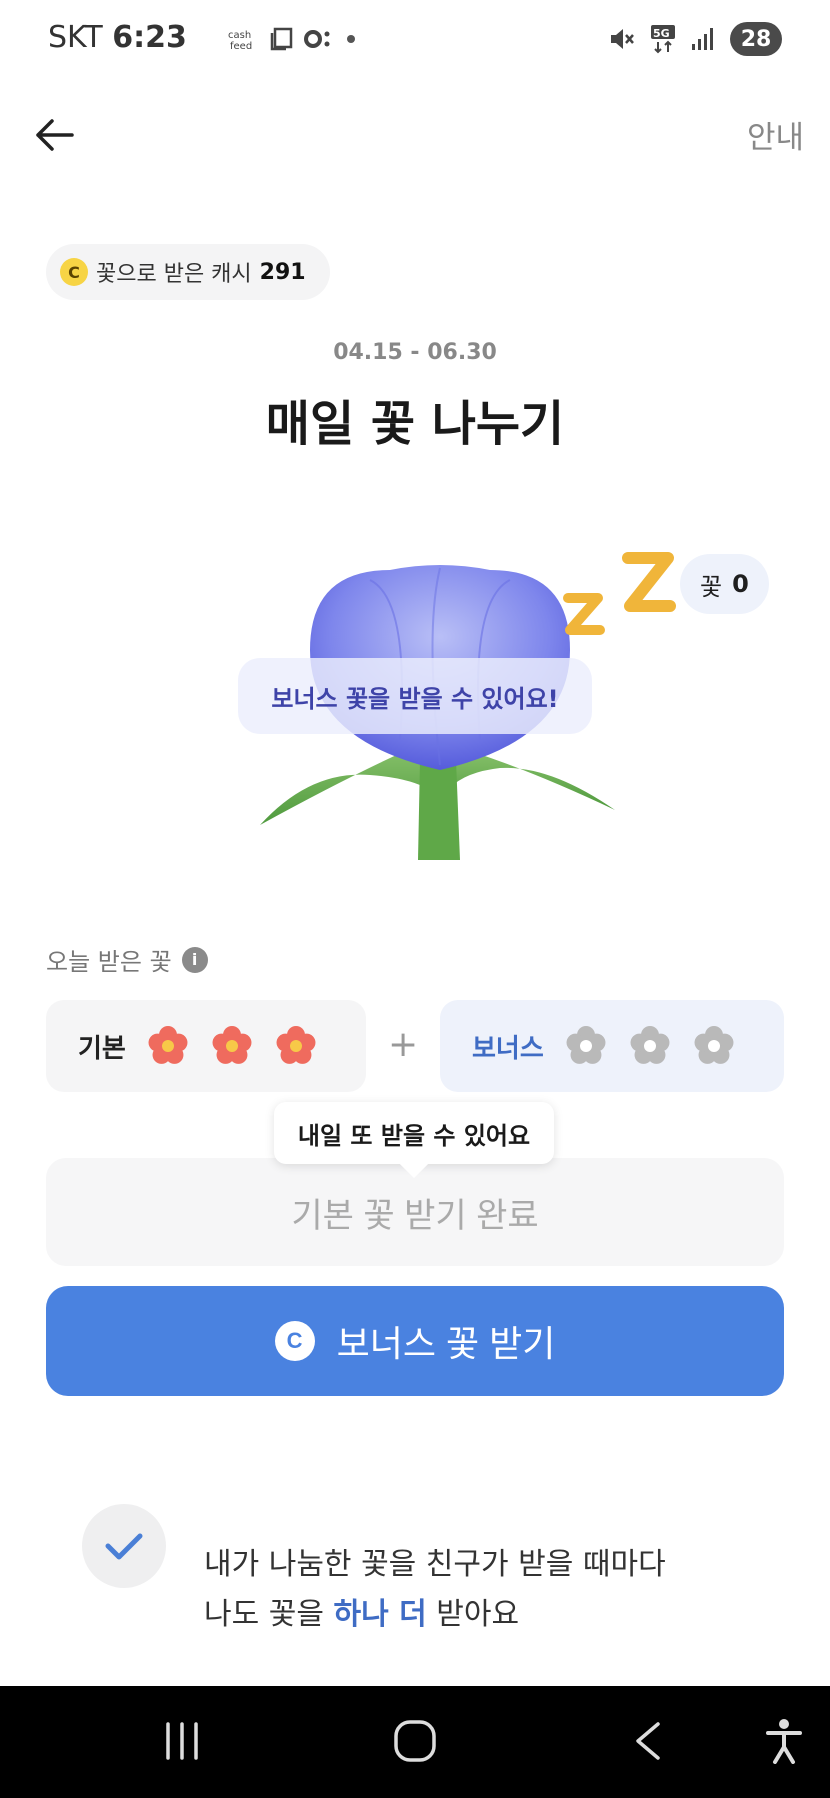  I want to click on notice-line-2: 나도 꽃을 하나 더 받아요, so click(435, 1615).